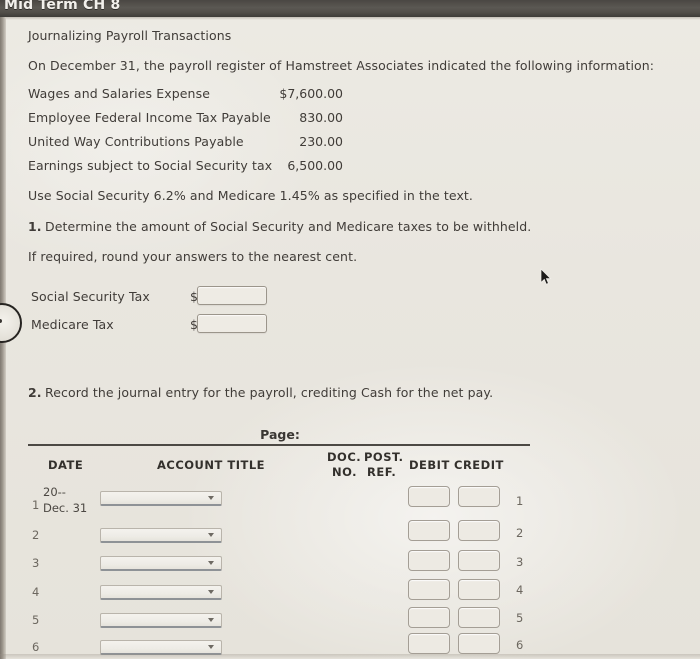 The width and height of the screenshot is (700, 659). I want to click on scroll-handle-circle, so click(11, 323).